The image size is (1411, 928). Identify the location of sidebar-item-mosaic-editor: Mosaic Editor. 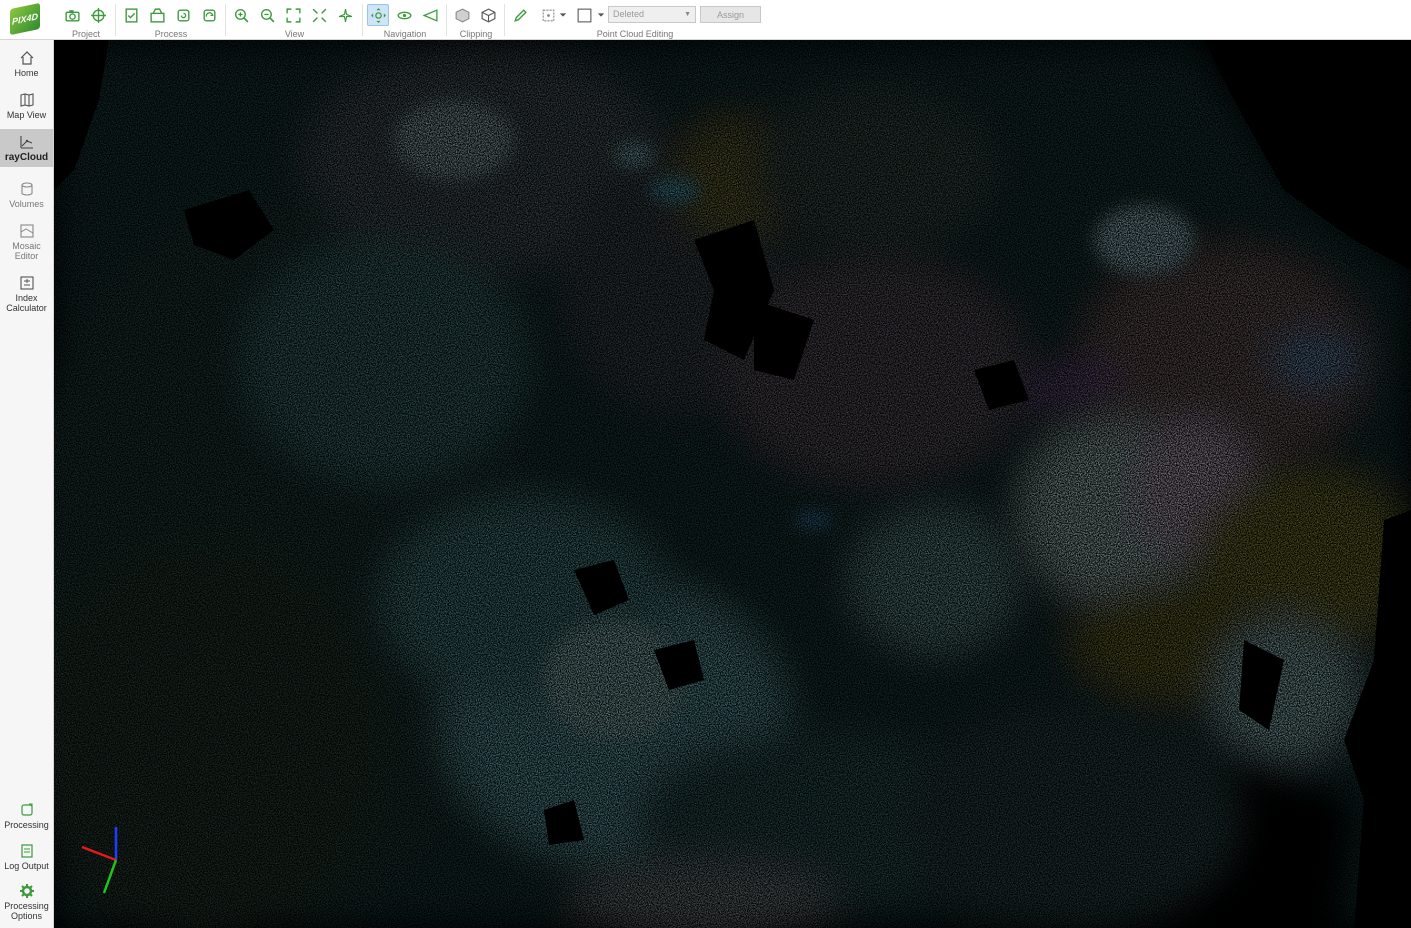
(26, 245).